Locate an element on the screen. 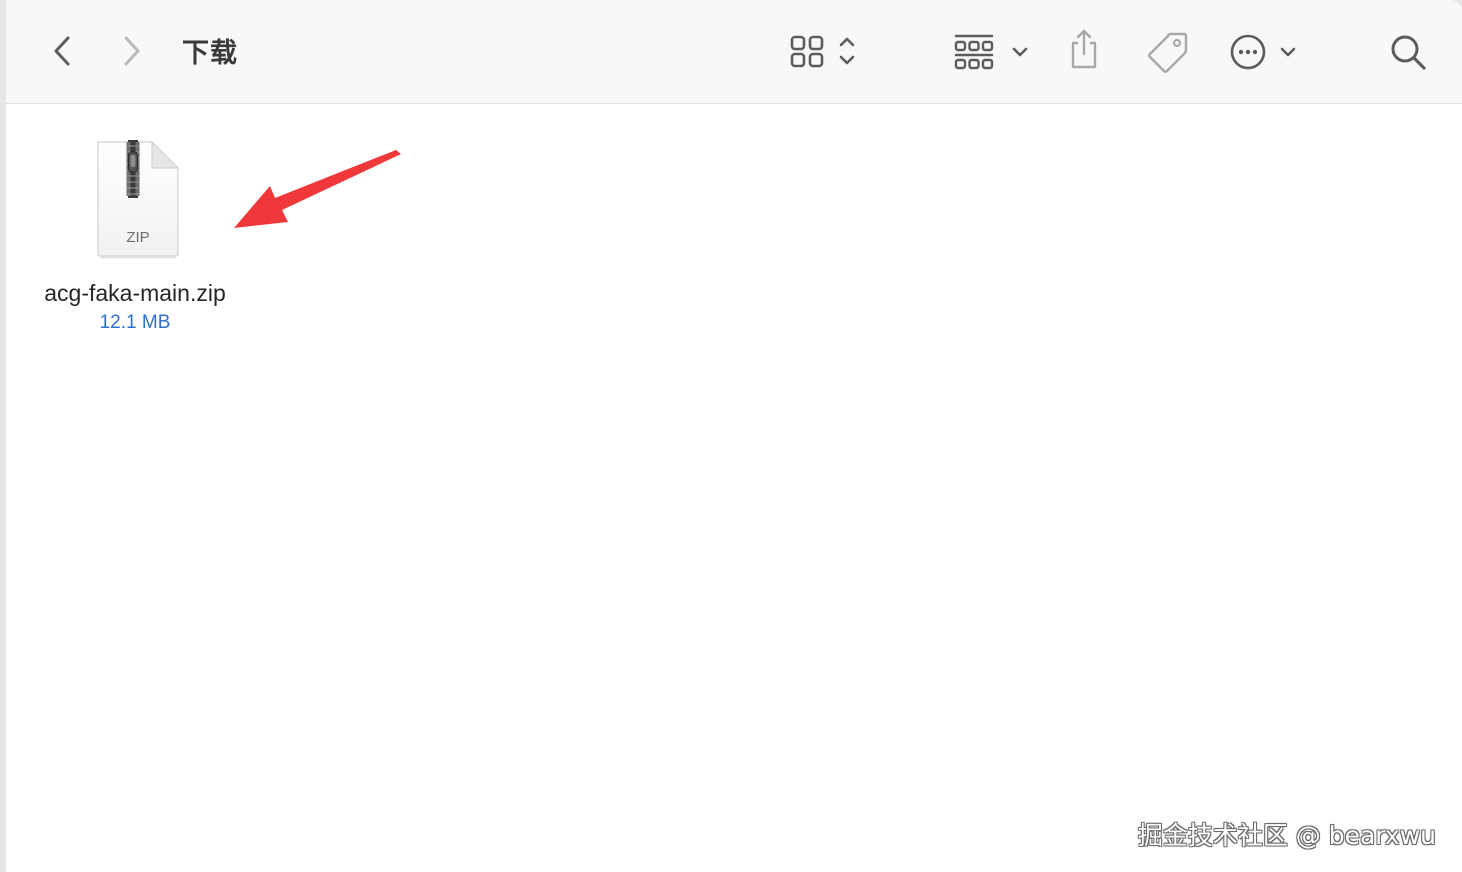 The width and height of the screenshot is (1462, 872). forward-button is located at coordinates (132, 51).